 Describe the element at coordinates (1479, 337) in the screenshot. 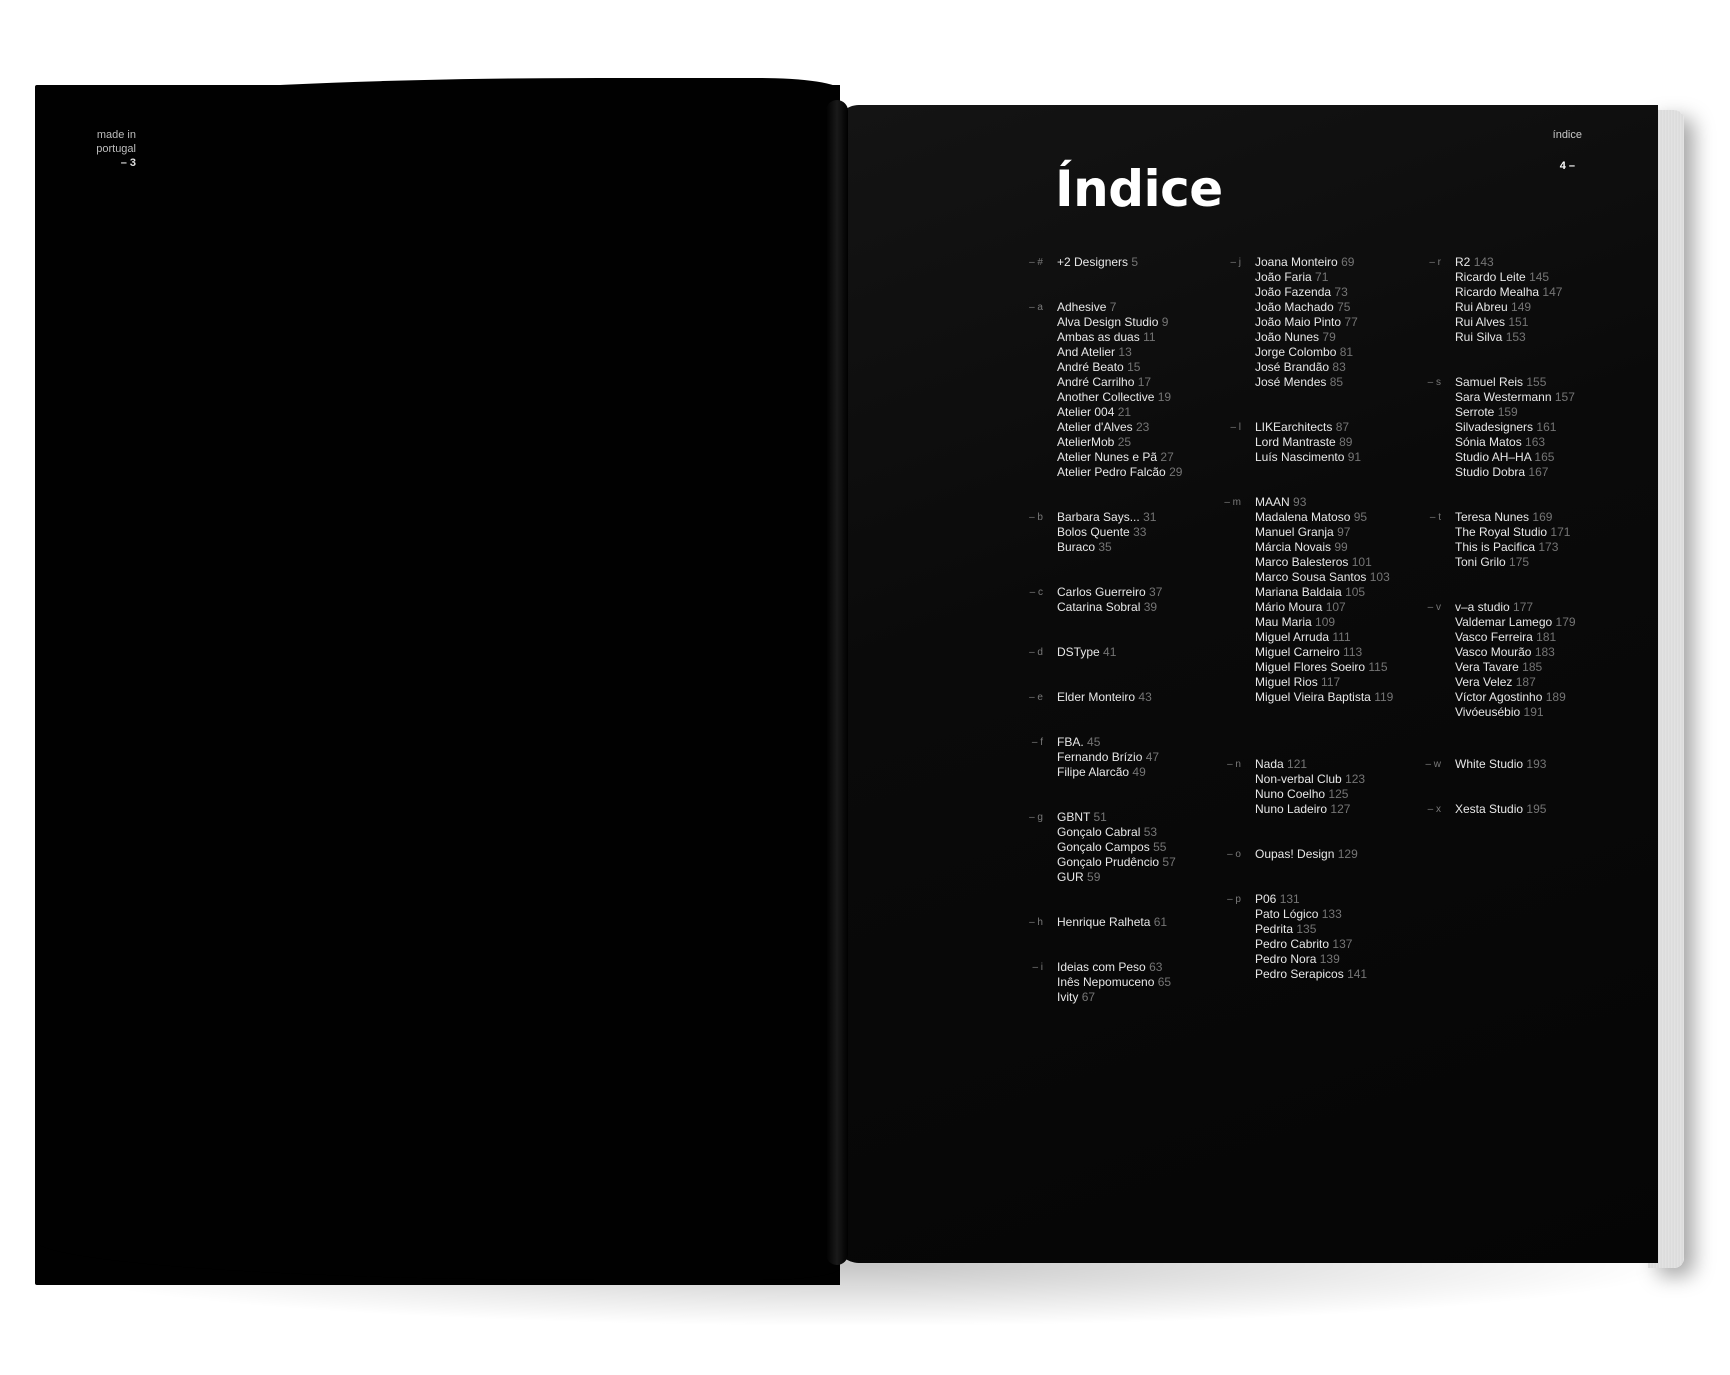

I see `entry-name: Rui Silva` at that location.